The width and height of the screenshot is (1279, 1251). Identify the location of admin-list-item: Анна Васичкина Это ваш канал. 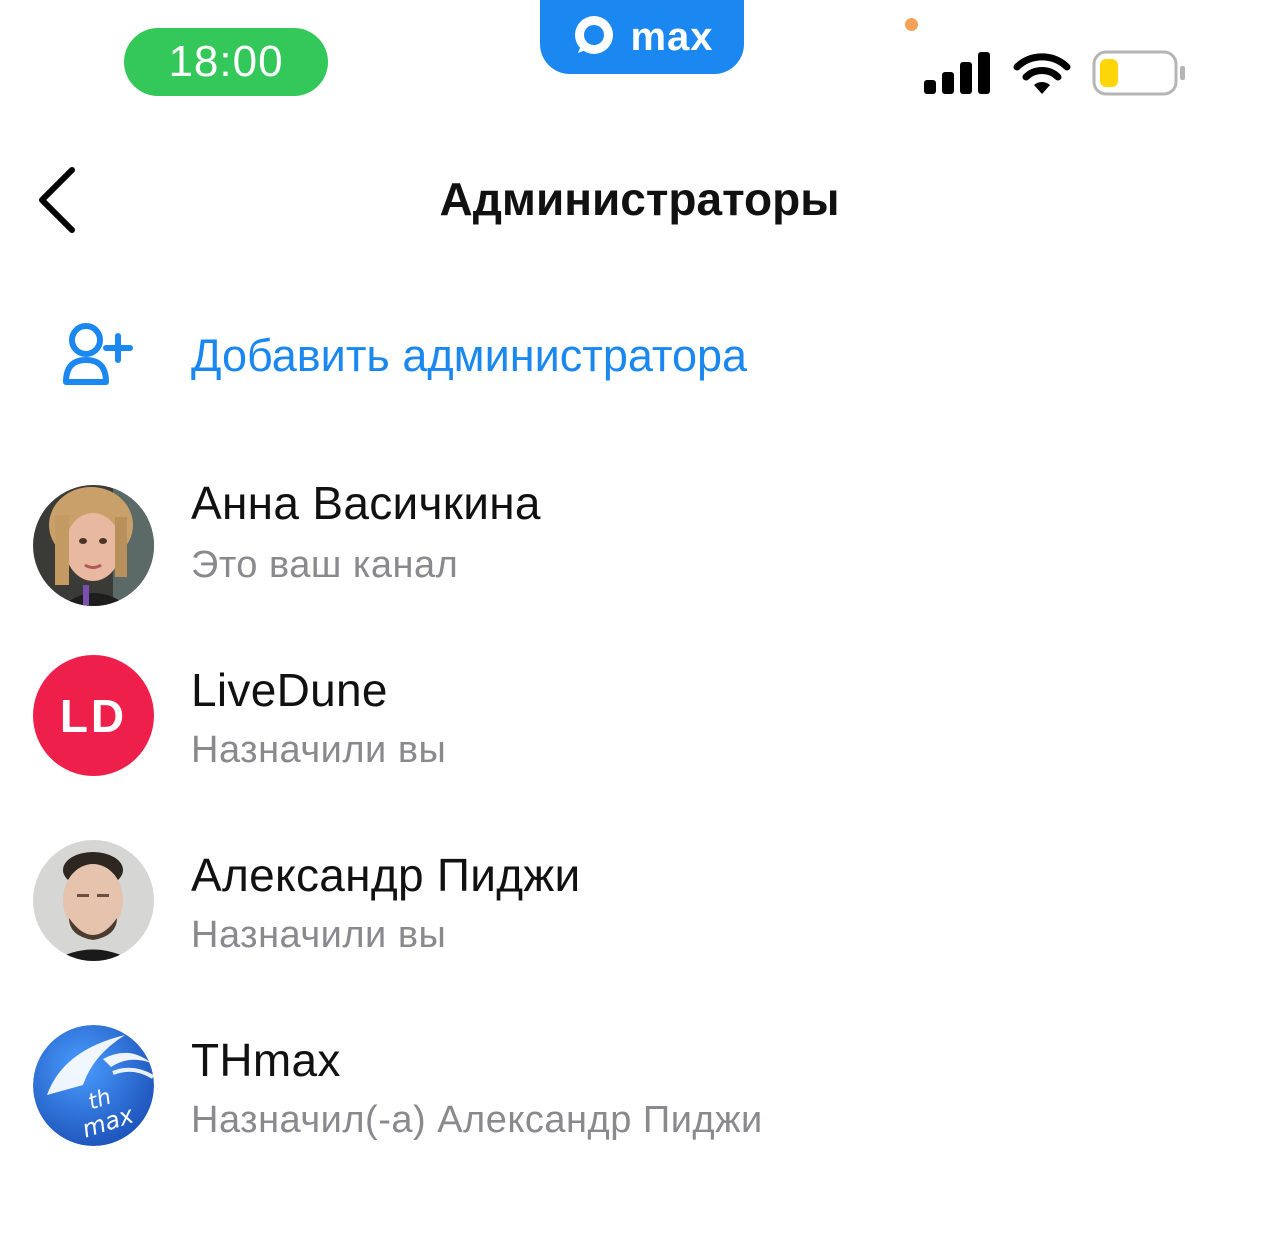
(639, 545).